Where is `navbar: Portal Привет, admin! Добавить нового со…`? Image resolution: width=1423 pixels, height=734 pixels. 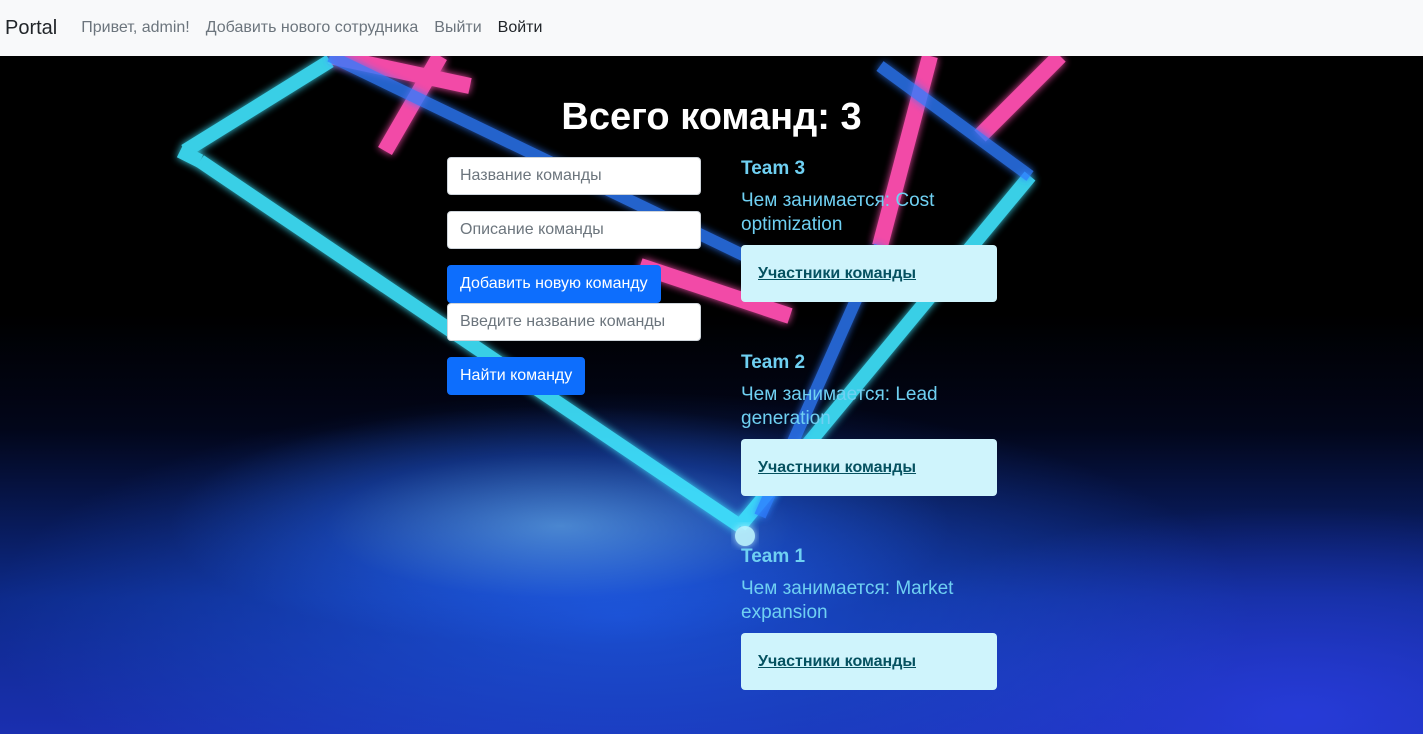
navbar: Portal Привет, admin! Добавить нового со… is located at coordinates (711, 28).